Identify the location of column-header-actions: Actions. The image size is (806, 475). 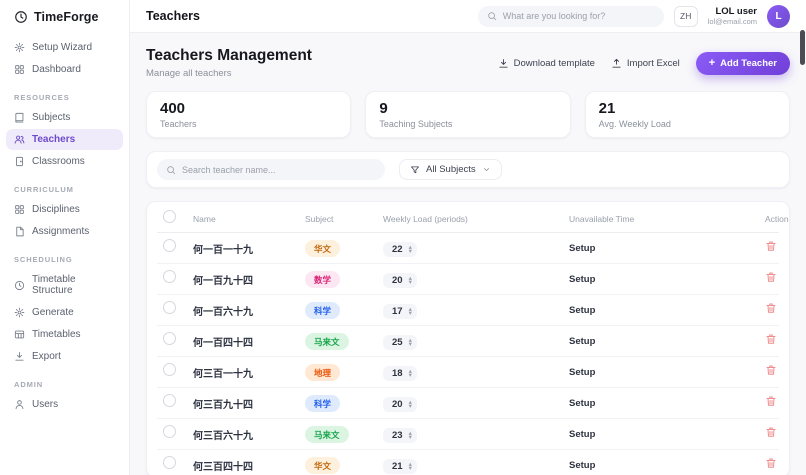
(777, 219).